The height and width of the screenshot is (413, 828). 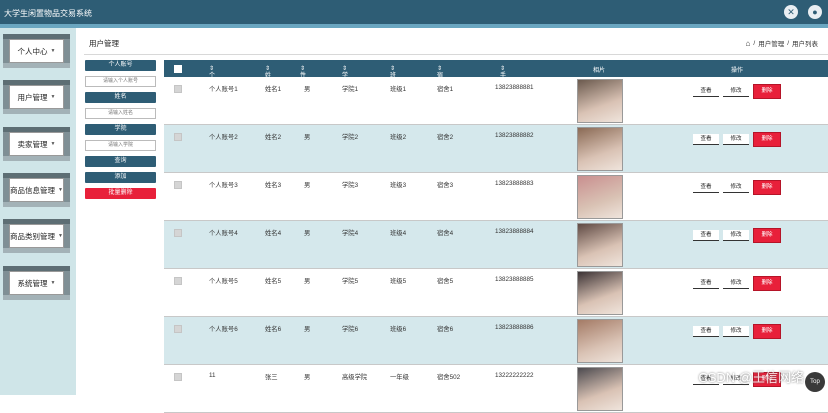 I want to click on cell-class: 班级4, so click(x=398, y=233).